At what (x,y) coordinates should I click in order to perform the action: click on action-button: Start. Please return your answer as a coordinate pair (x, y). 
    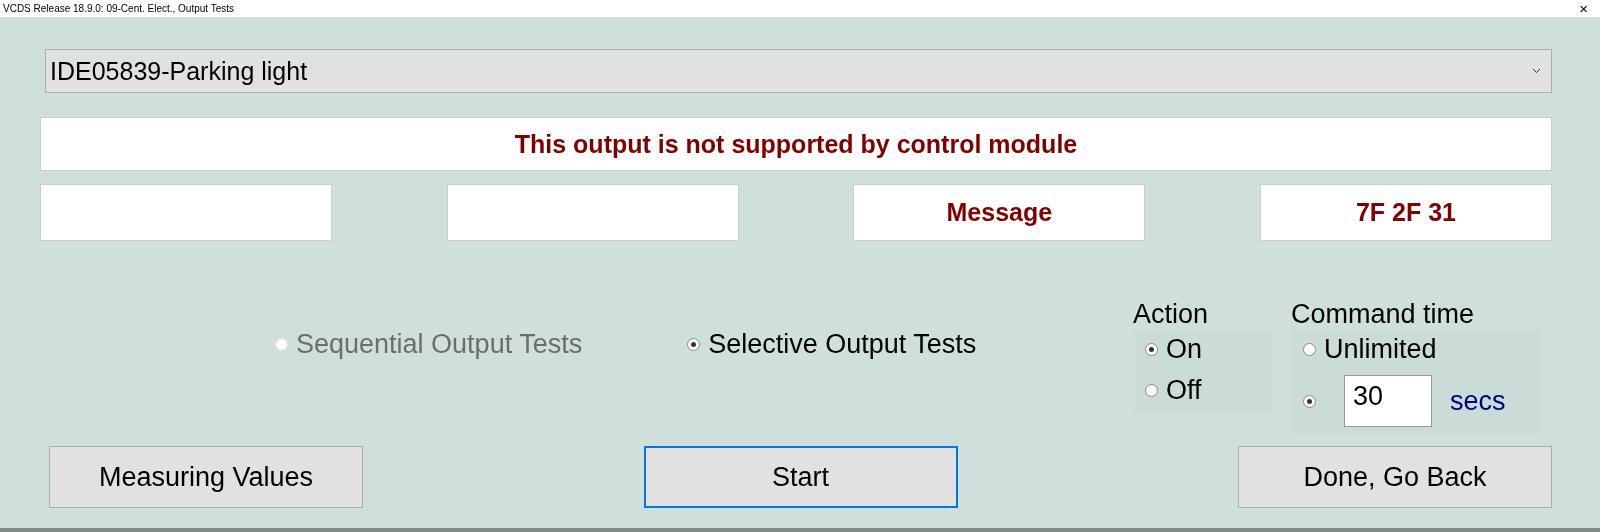
    Looking at the image, I should click on (800, 477).